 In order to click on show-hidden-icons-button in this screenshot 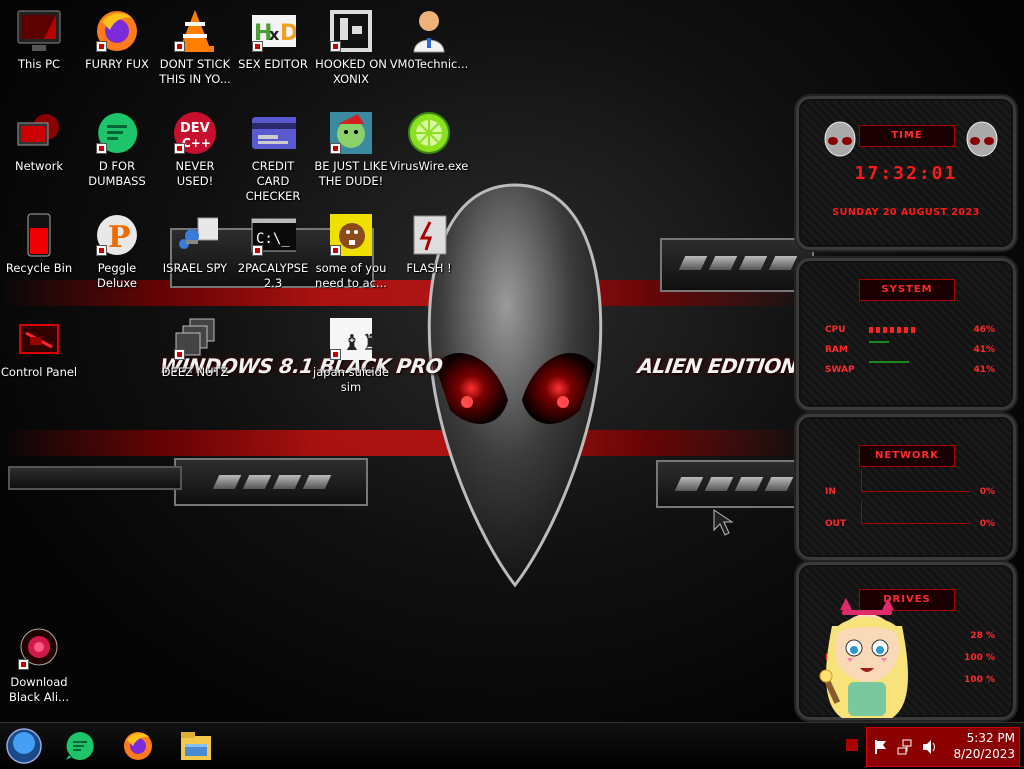, I will do `click(852, 745)`.